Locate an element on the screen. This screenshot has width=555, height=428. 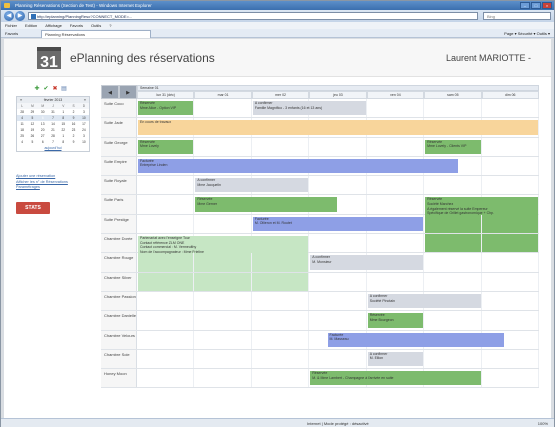
booking-bar: En cours de travaux is located at coordinates (338, 127).